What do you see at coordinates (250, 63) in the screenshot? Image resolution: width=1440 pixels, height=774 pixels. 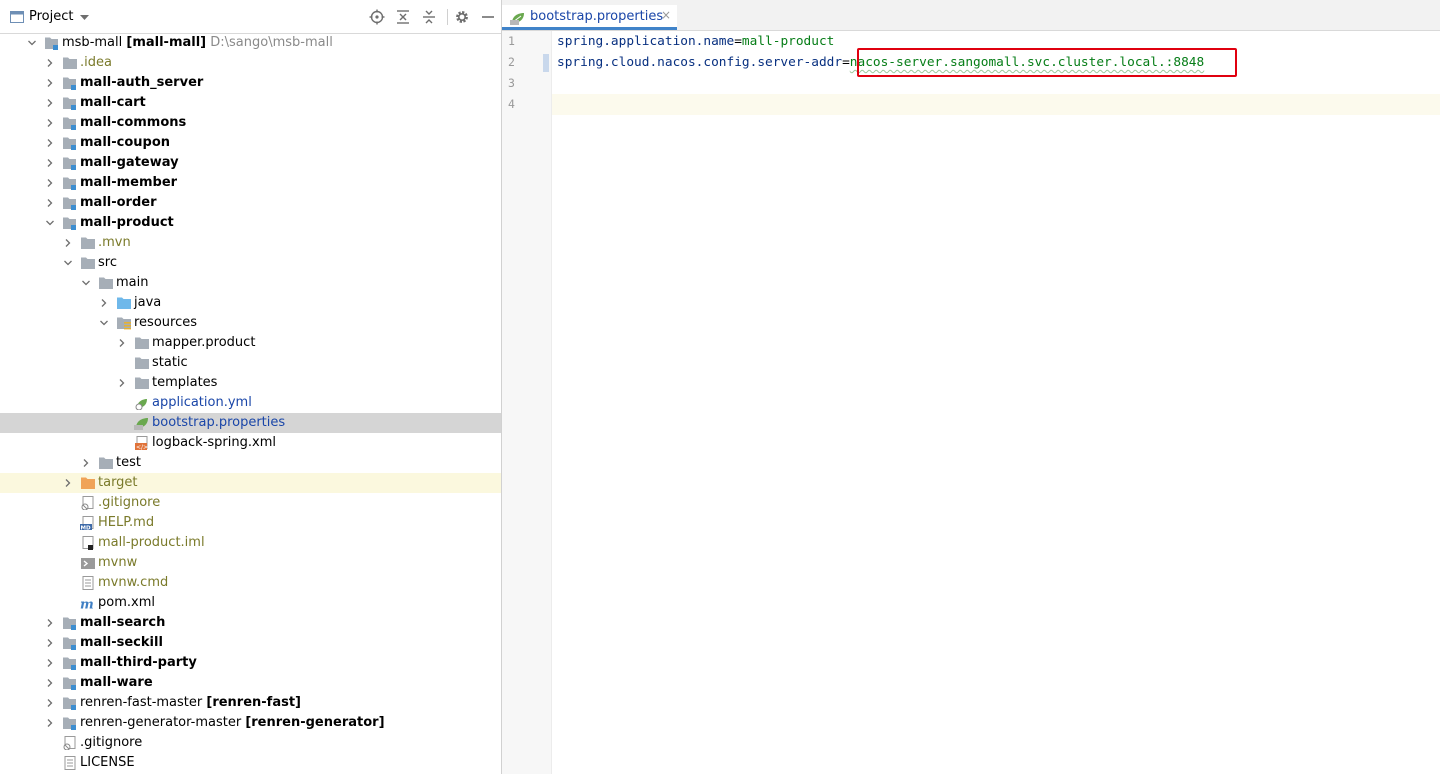 I see `tree-item-idea: .idea` at bounding box center [250, 63].